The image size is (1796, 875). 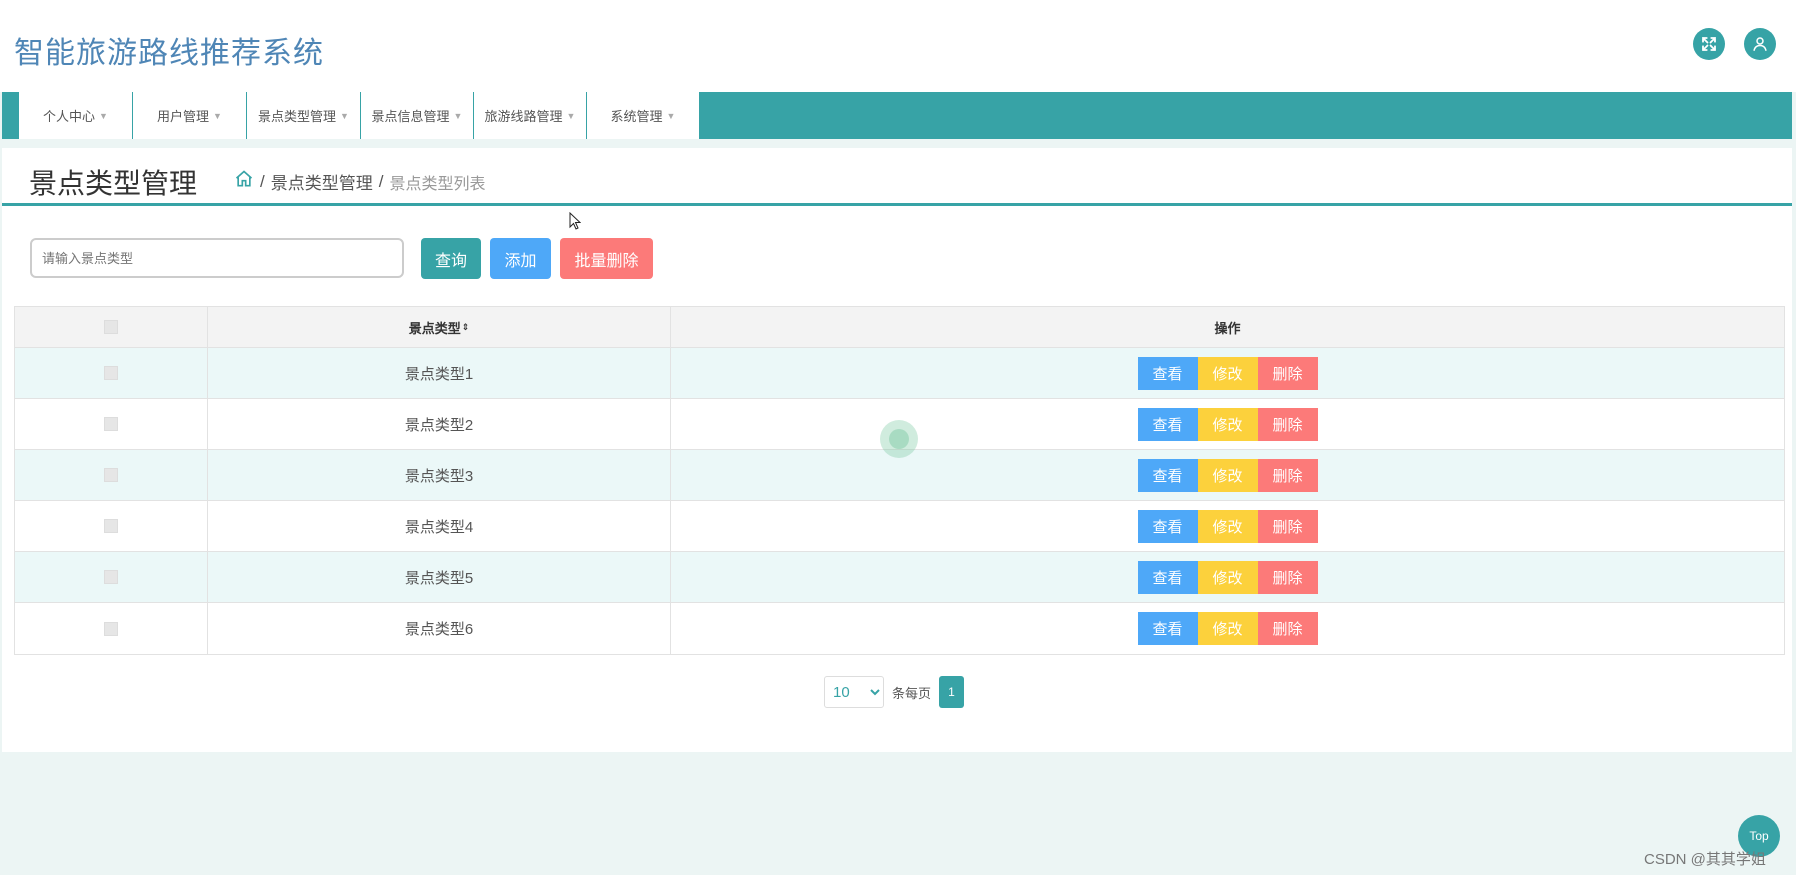 I want to click on type-cell: 景点类型4, so click(x=439, y=526).